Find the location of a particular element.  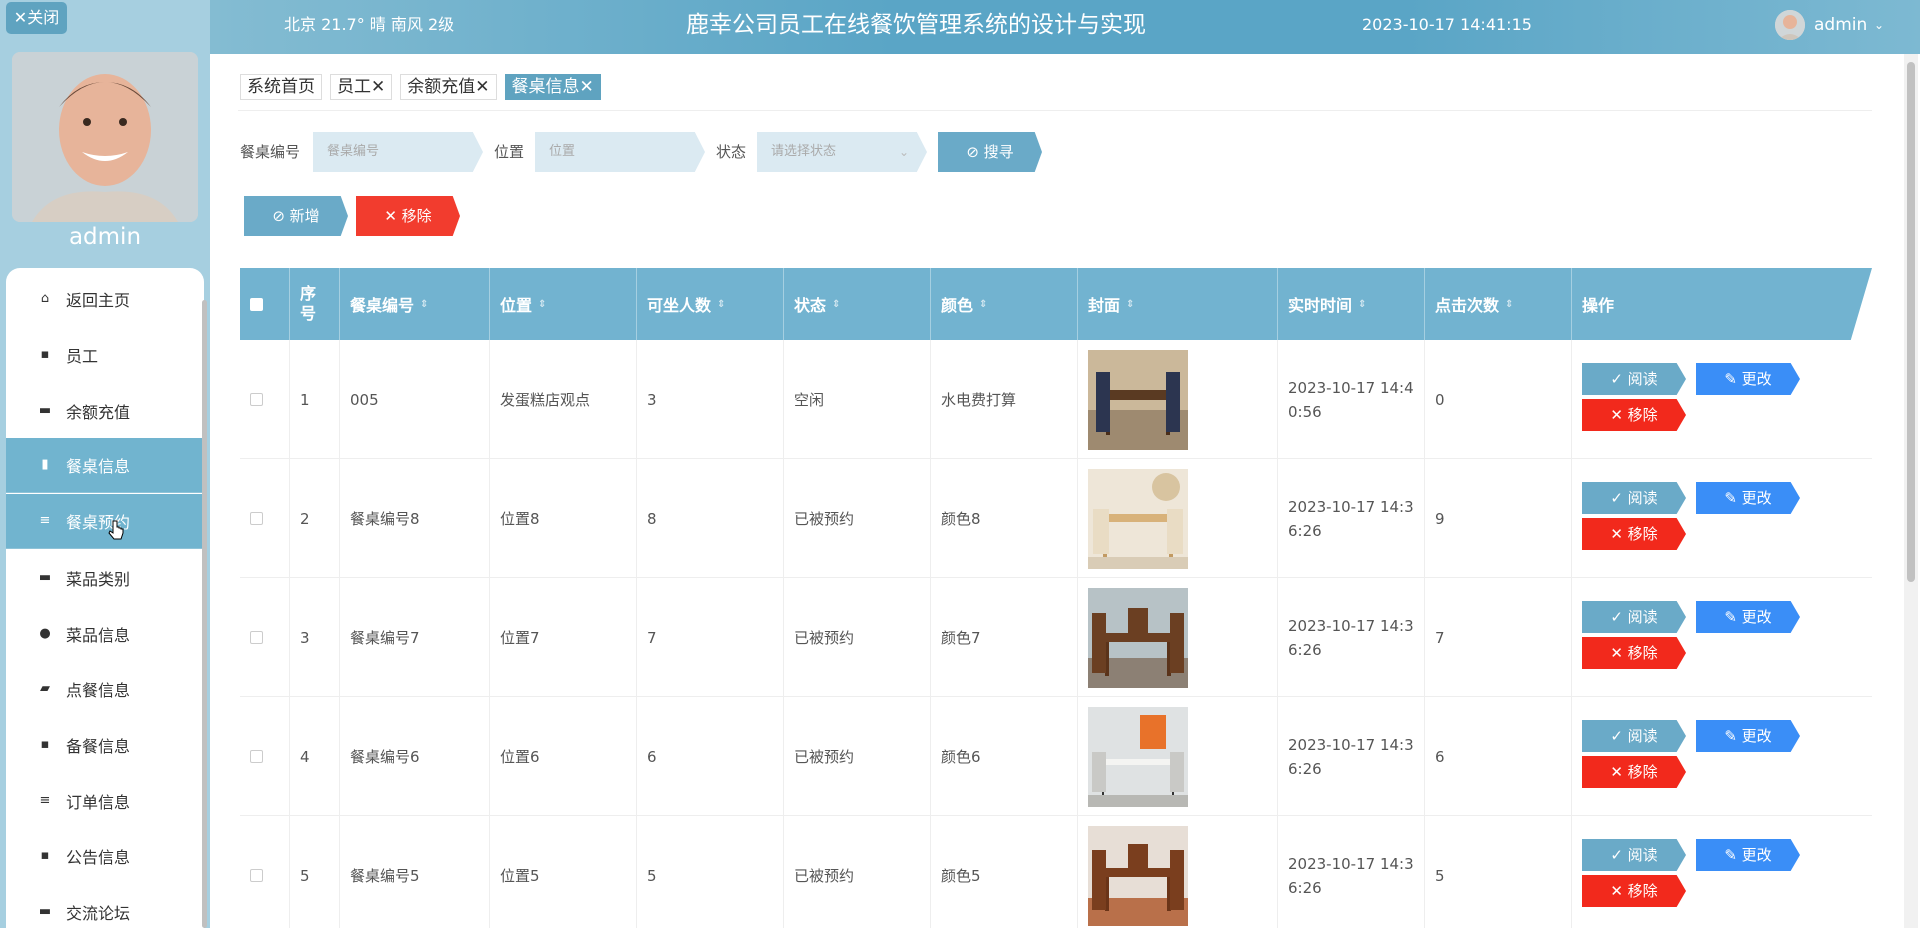

tab-employee: 员工✕ is located at coordinates (361, 87).